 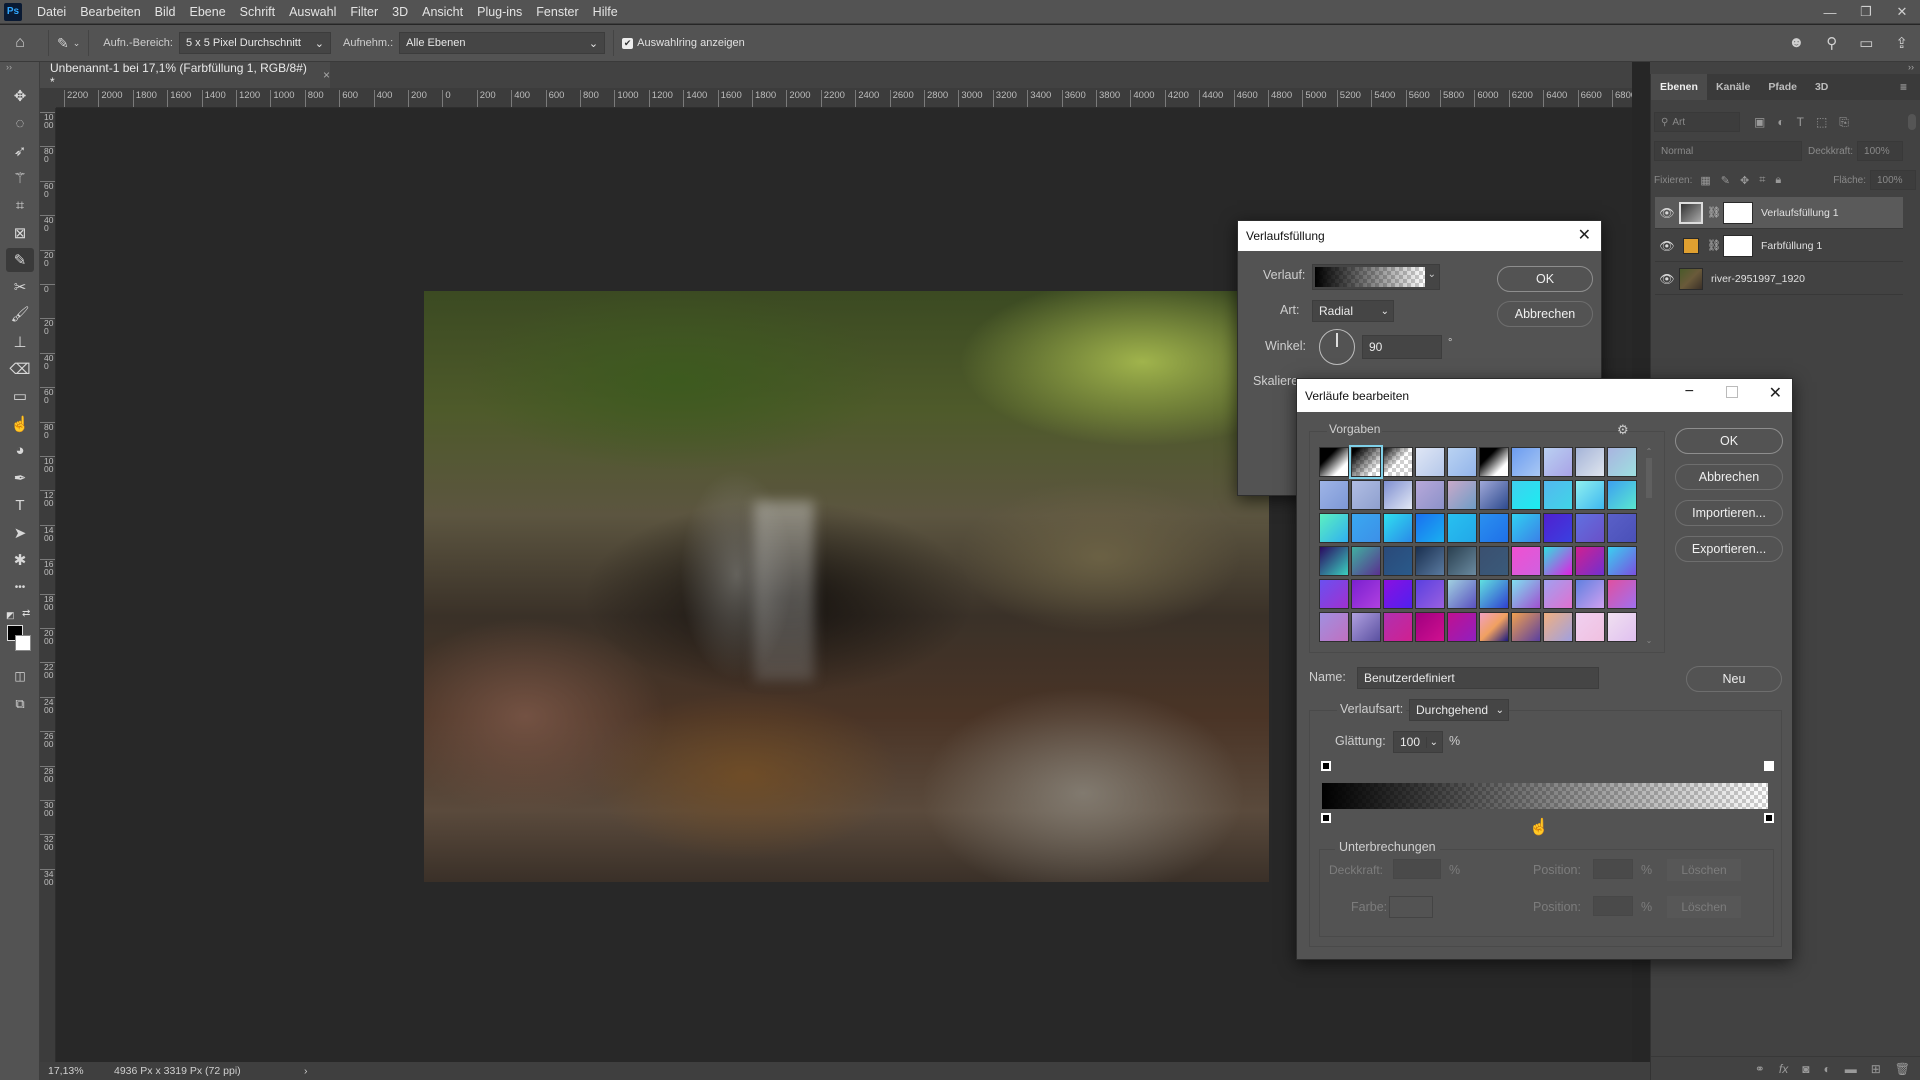 I want to click on gradient-bar, so click(x=1545, y=796).